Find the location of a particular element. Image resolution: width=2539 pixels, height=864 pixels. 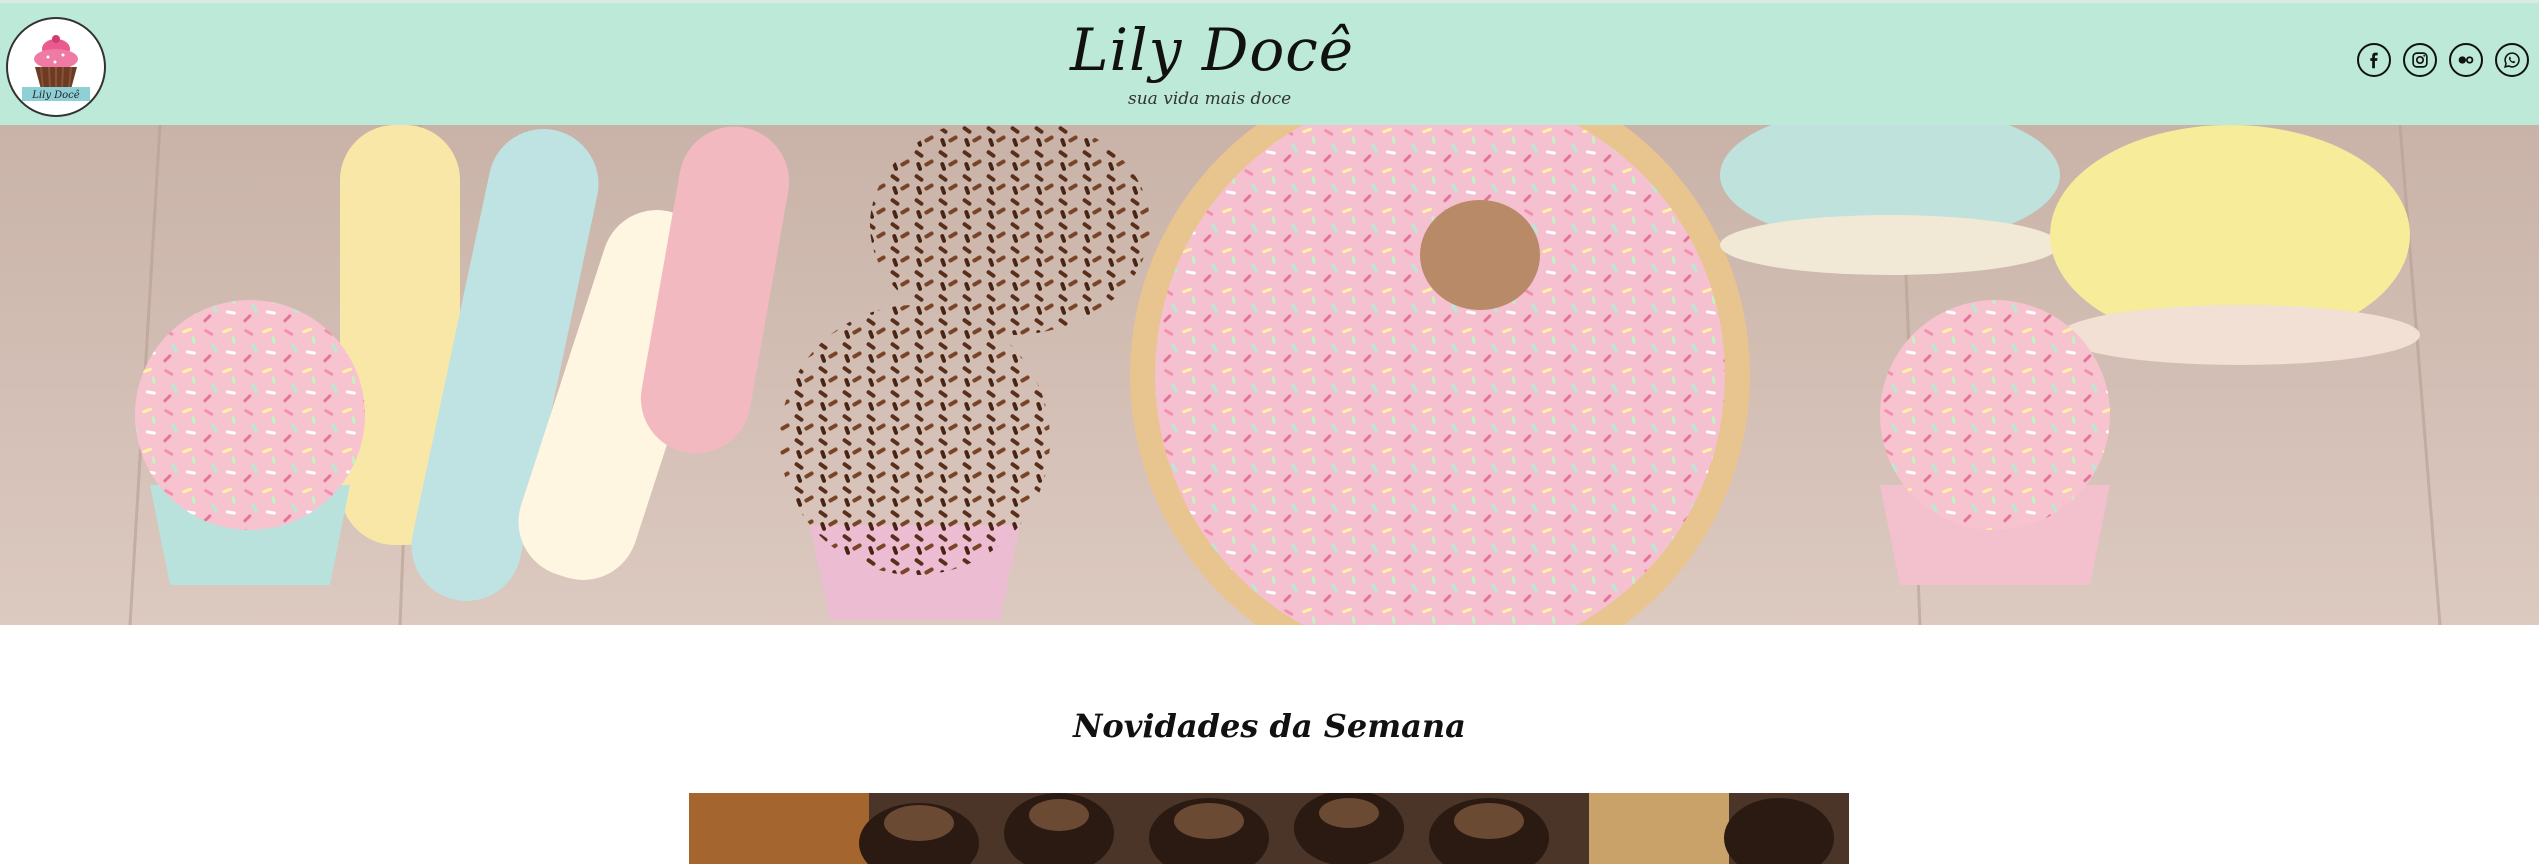

flickr-icon is located at coordinates (2466, 60).